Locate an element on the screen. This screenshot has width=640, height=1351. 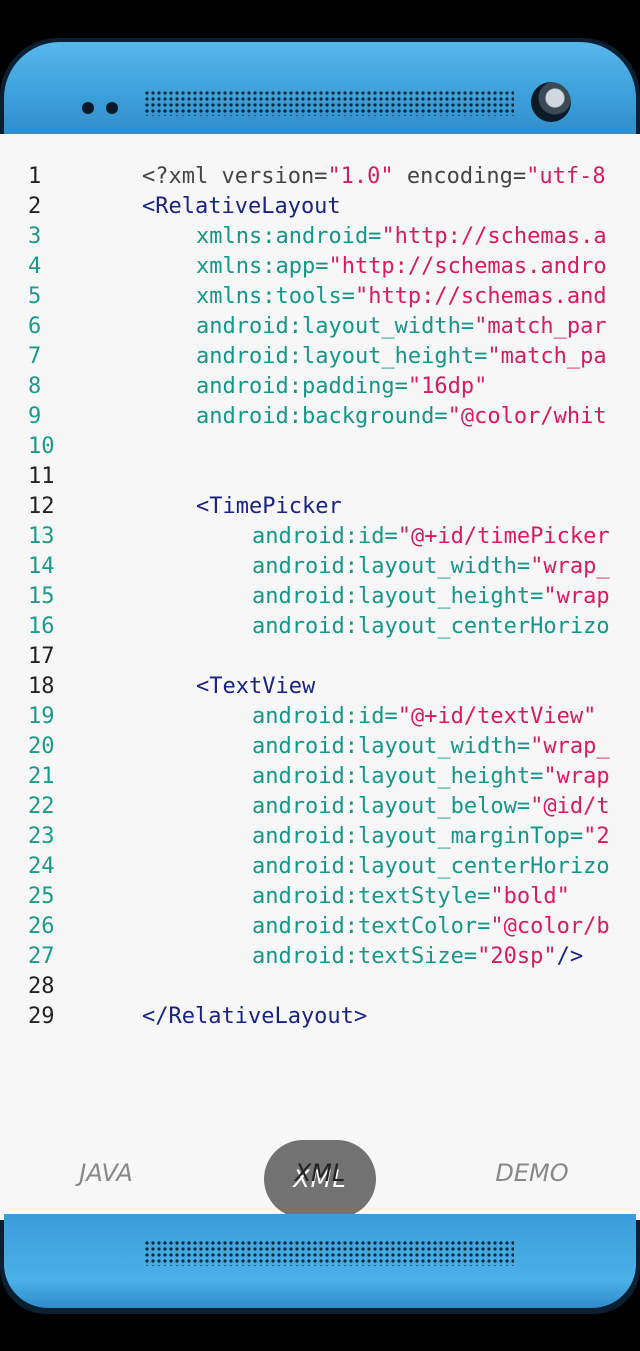
code-text: android:id="@+id/timePicker is located at coordinates (431, 537).